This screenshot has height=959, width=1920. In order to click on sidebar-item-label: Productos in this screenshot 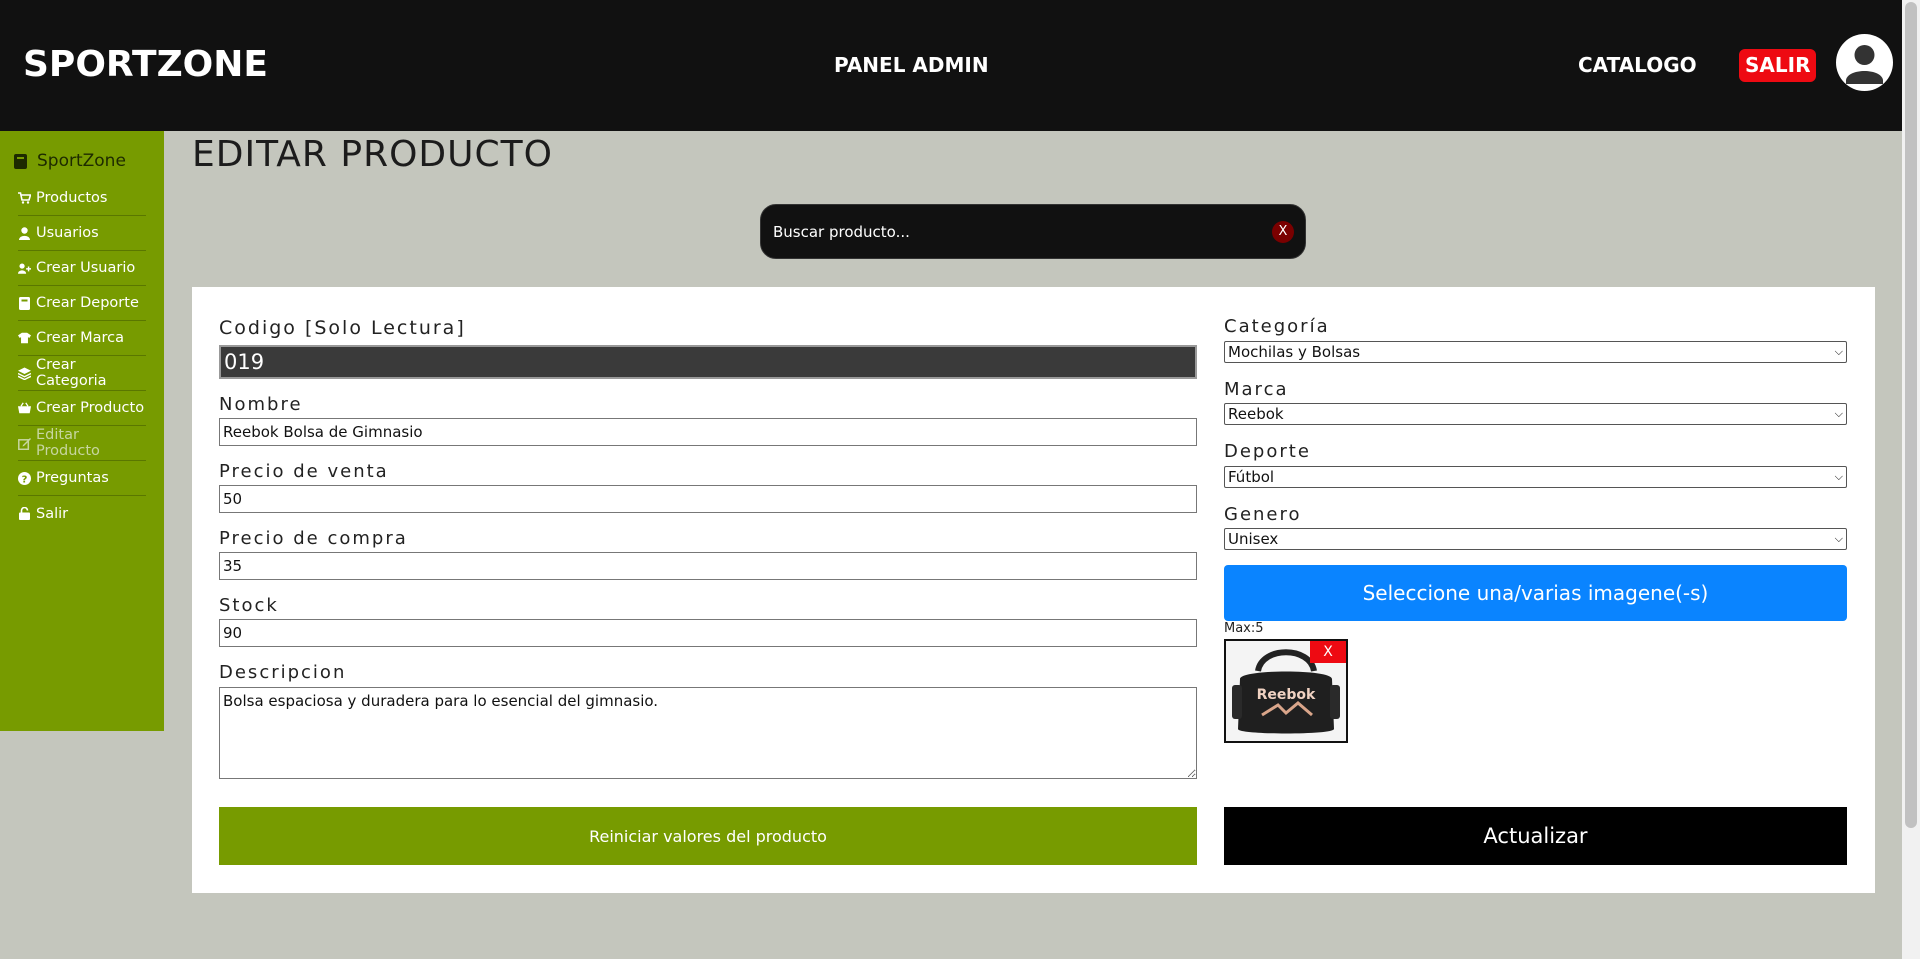, I will do `click(72, 198)`.